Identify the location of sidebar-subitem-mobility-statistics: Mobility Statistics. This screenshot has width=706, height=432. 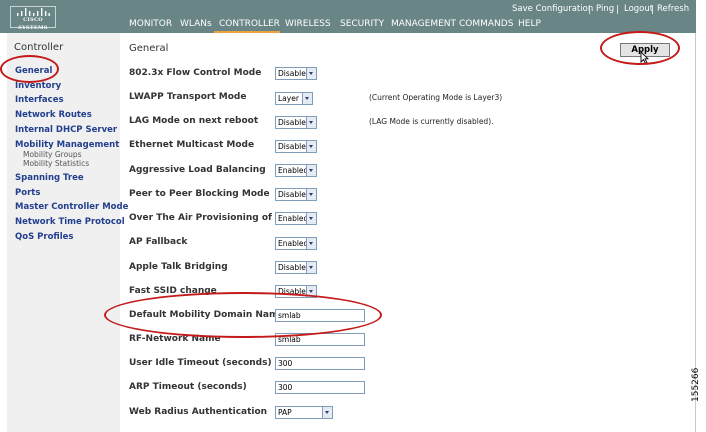
(56, 163).